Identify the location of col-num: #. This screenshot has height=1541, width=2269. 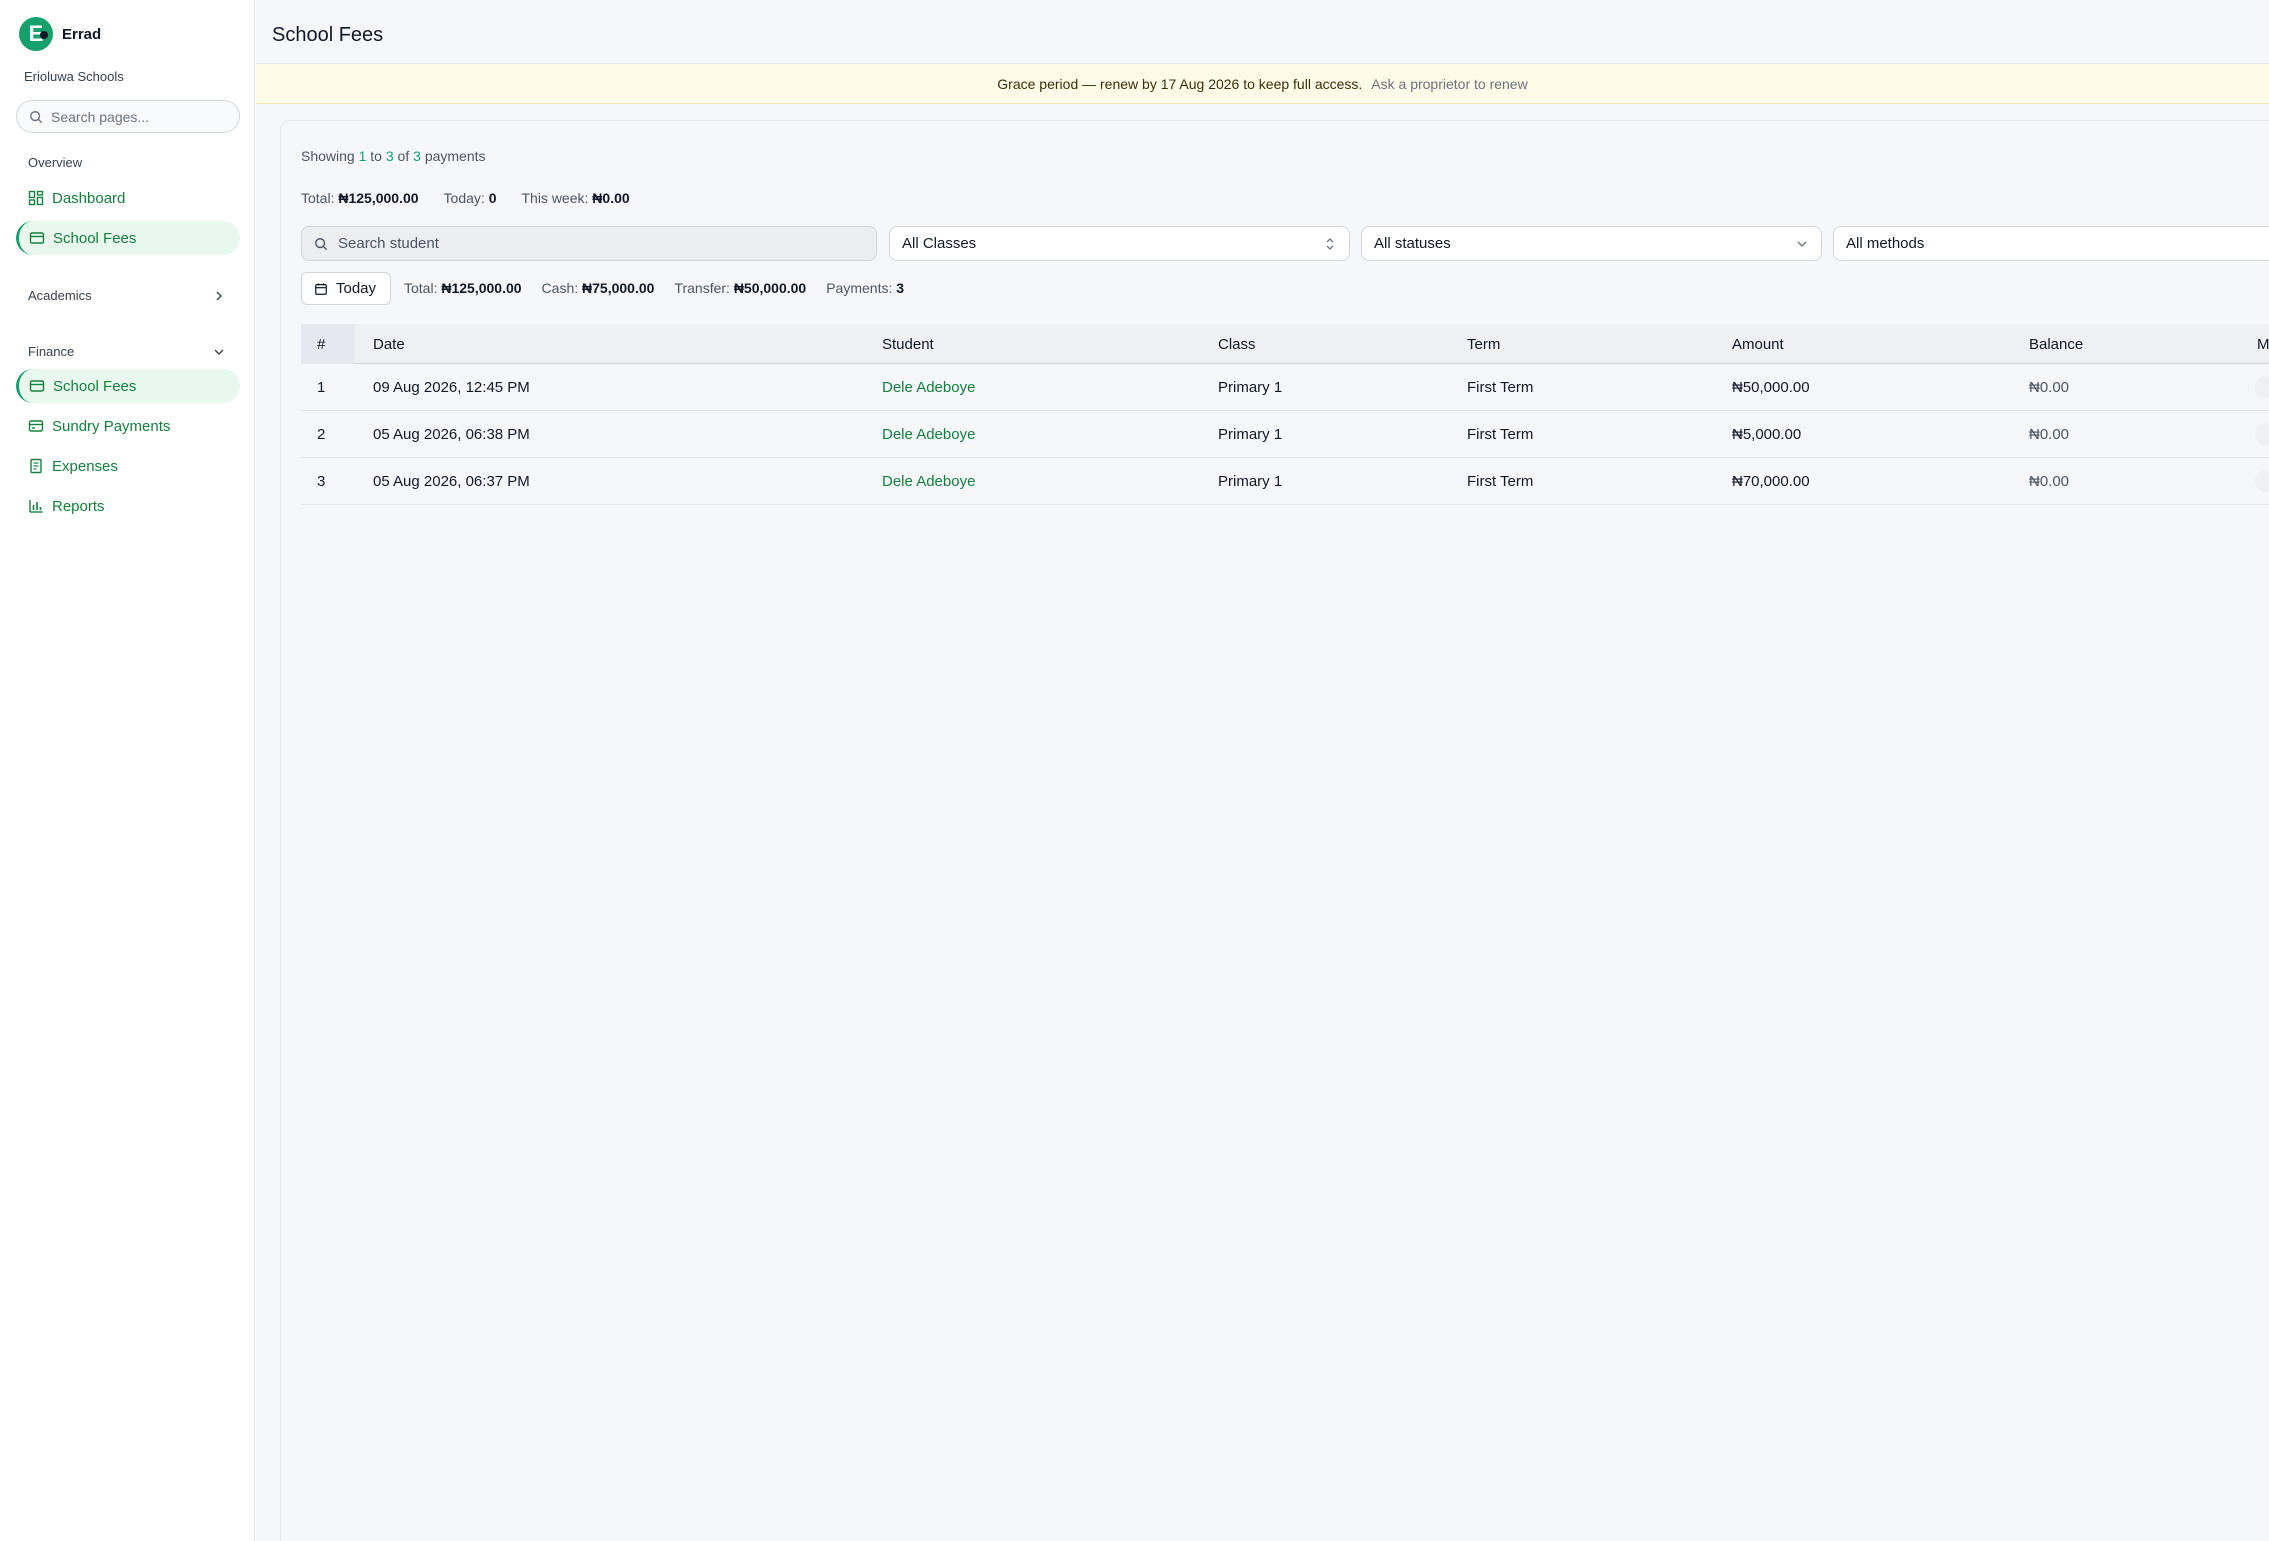
(321, 344).